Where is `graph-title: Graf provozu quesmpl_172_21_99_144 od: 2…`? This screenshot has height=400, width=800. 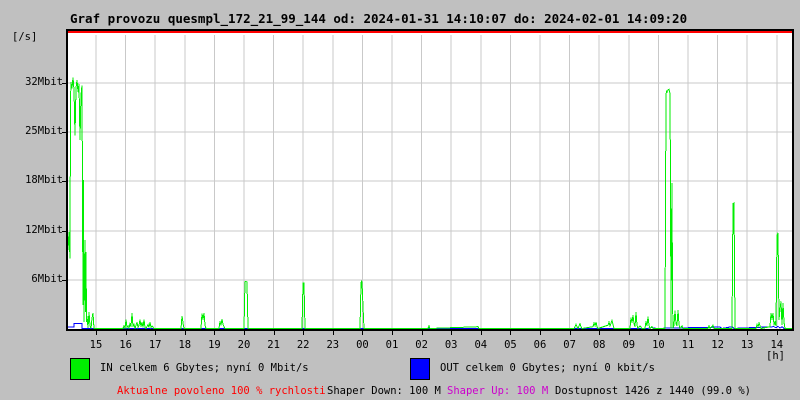 graph-title: Graf provozu quesmpl_172_21_99_144 od: 2… is located at coordinates (379, 18).